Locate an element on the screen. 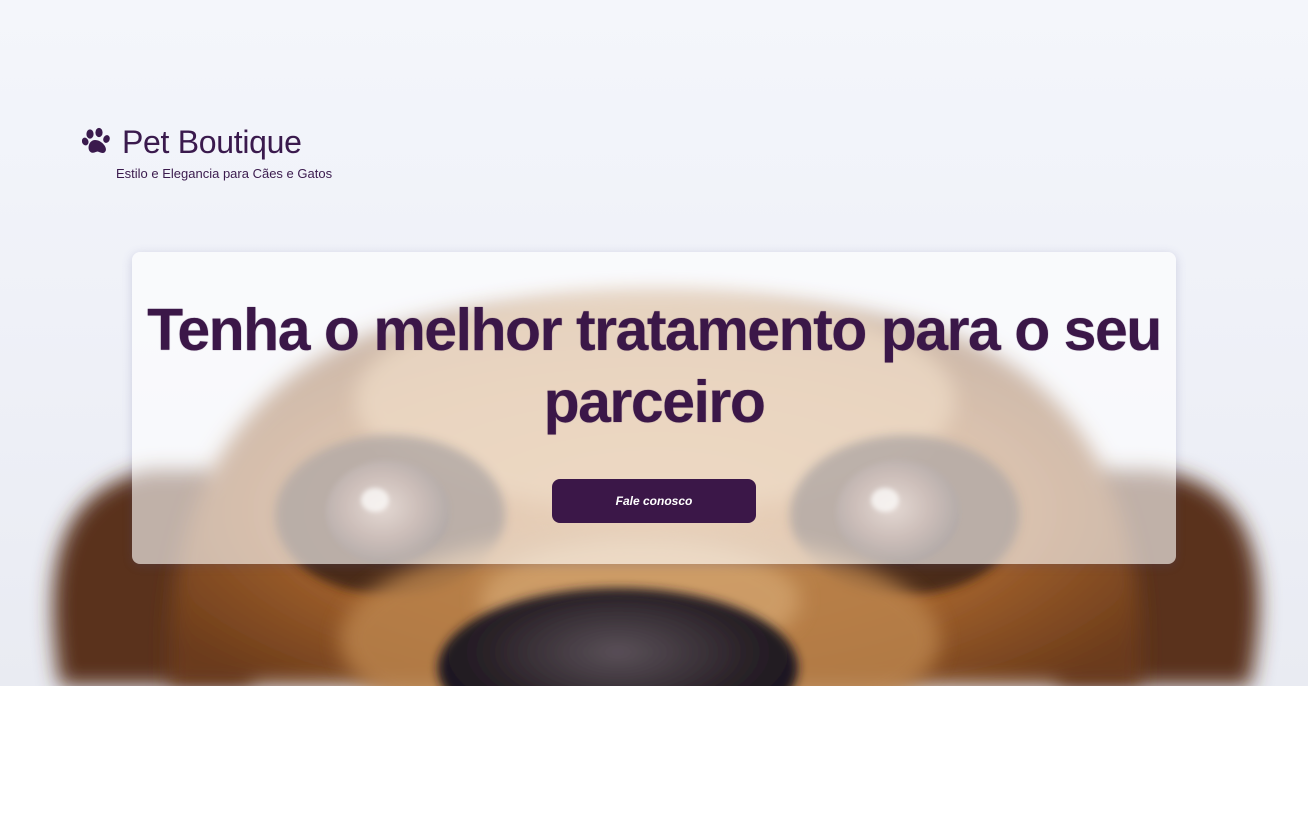 This screenshot has height=816, width=1308. brand-logo-row: Pet Boutique is located at coordinates (192, 142).